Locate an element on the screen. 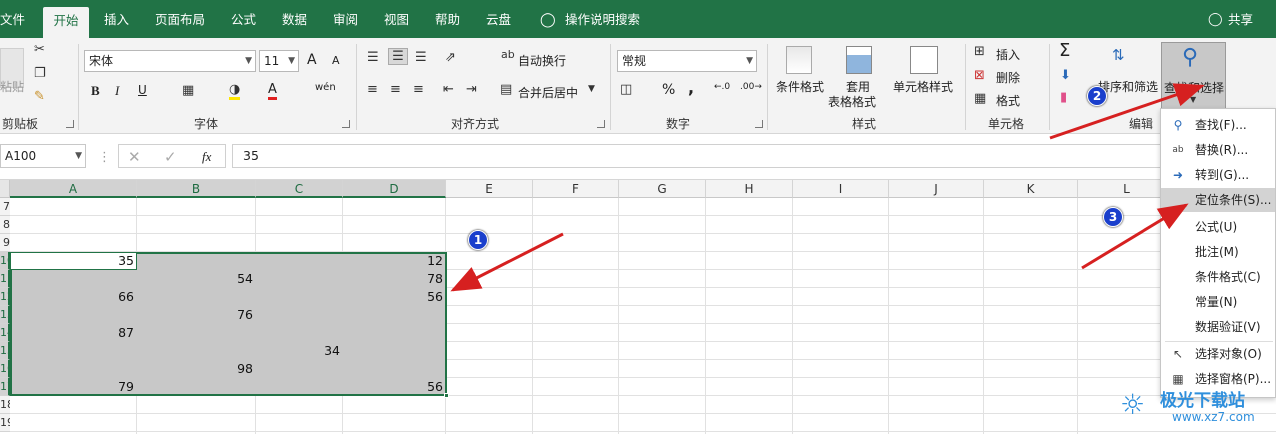 Image resolution: width=1276 pixels, height=434 pixels. watermark: ☼ 极光下载站 www.xz7.com is located at coordinates (1197, 408).